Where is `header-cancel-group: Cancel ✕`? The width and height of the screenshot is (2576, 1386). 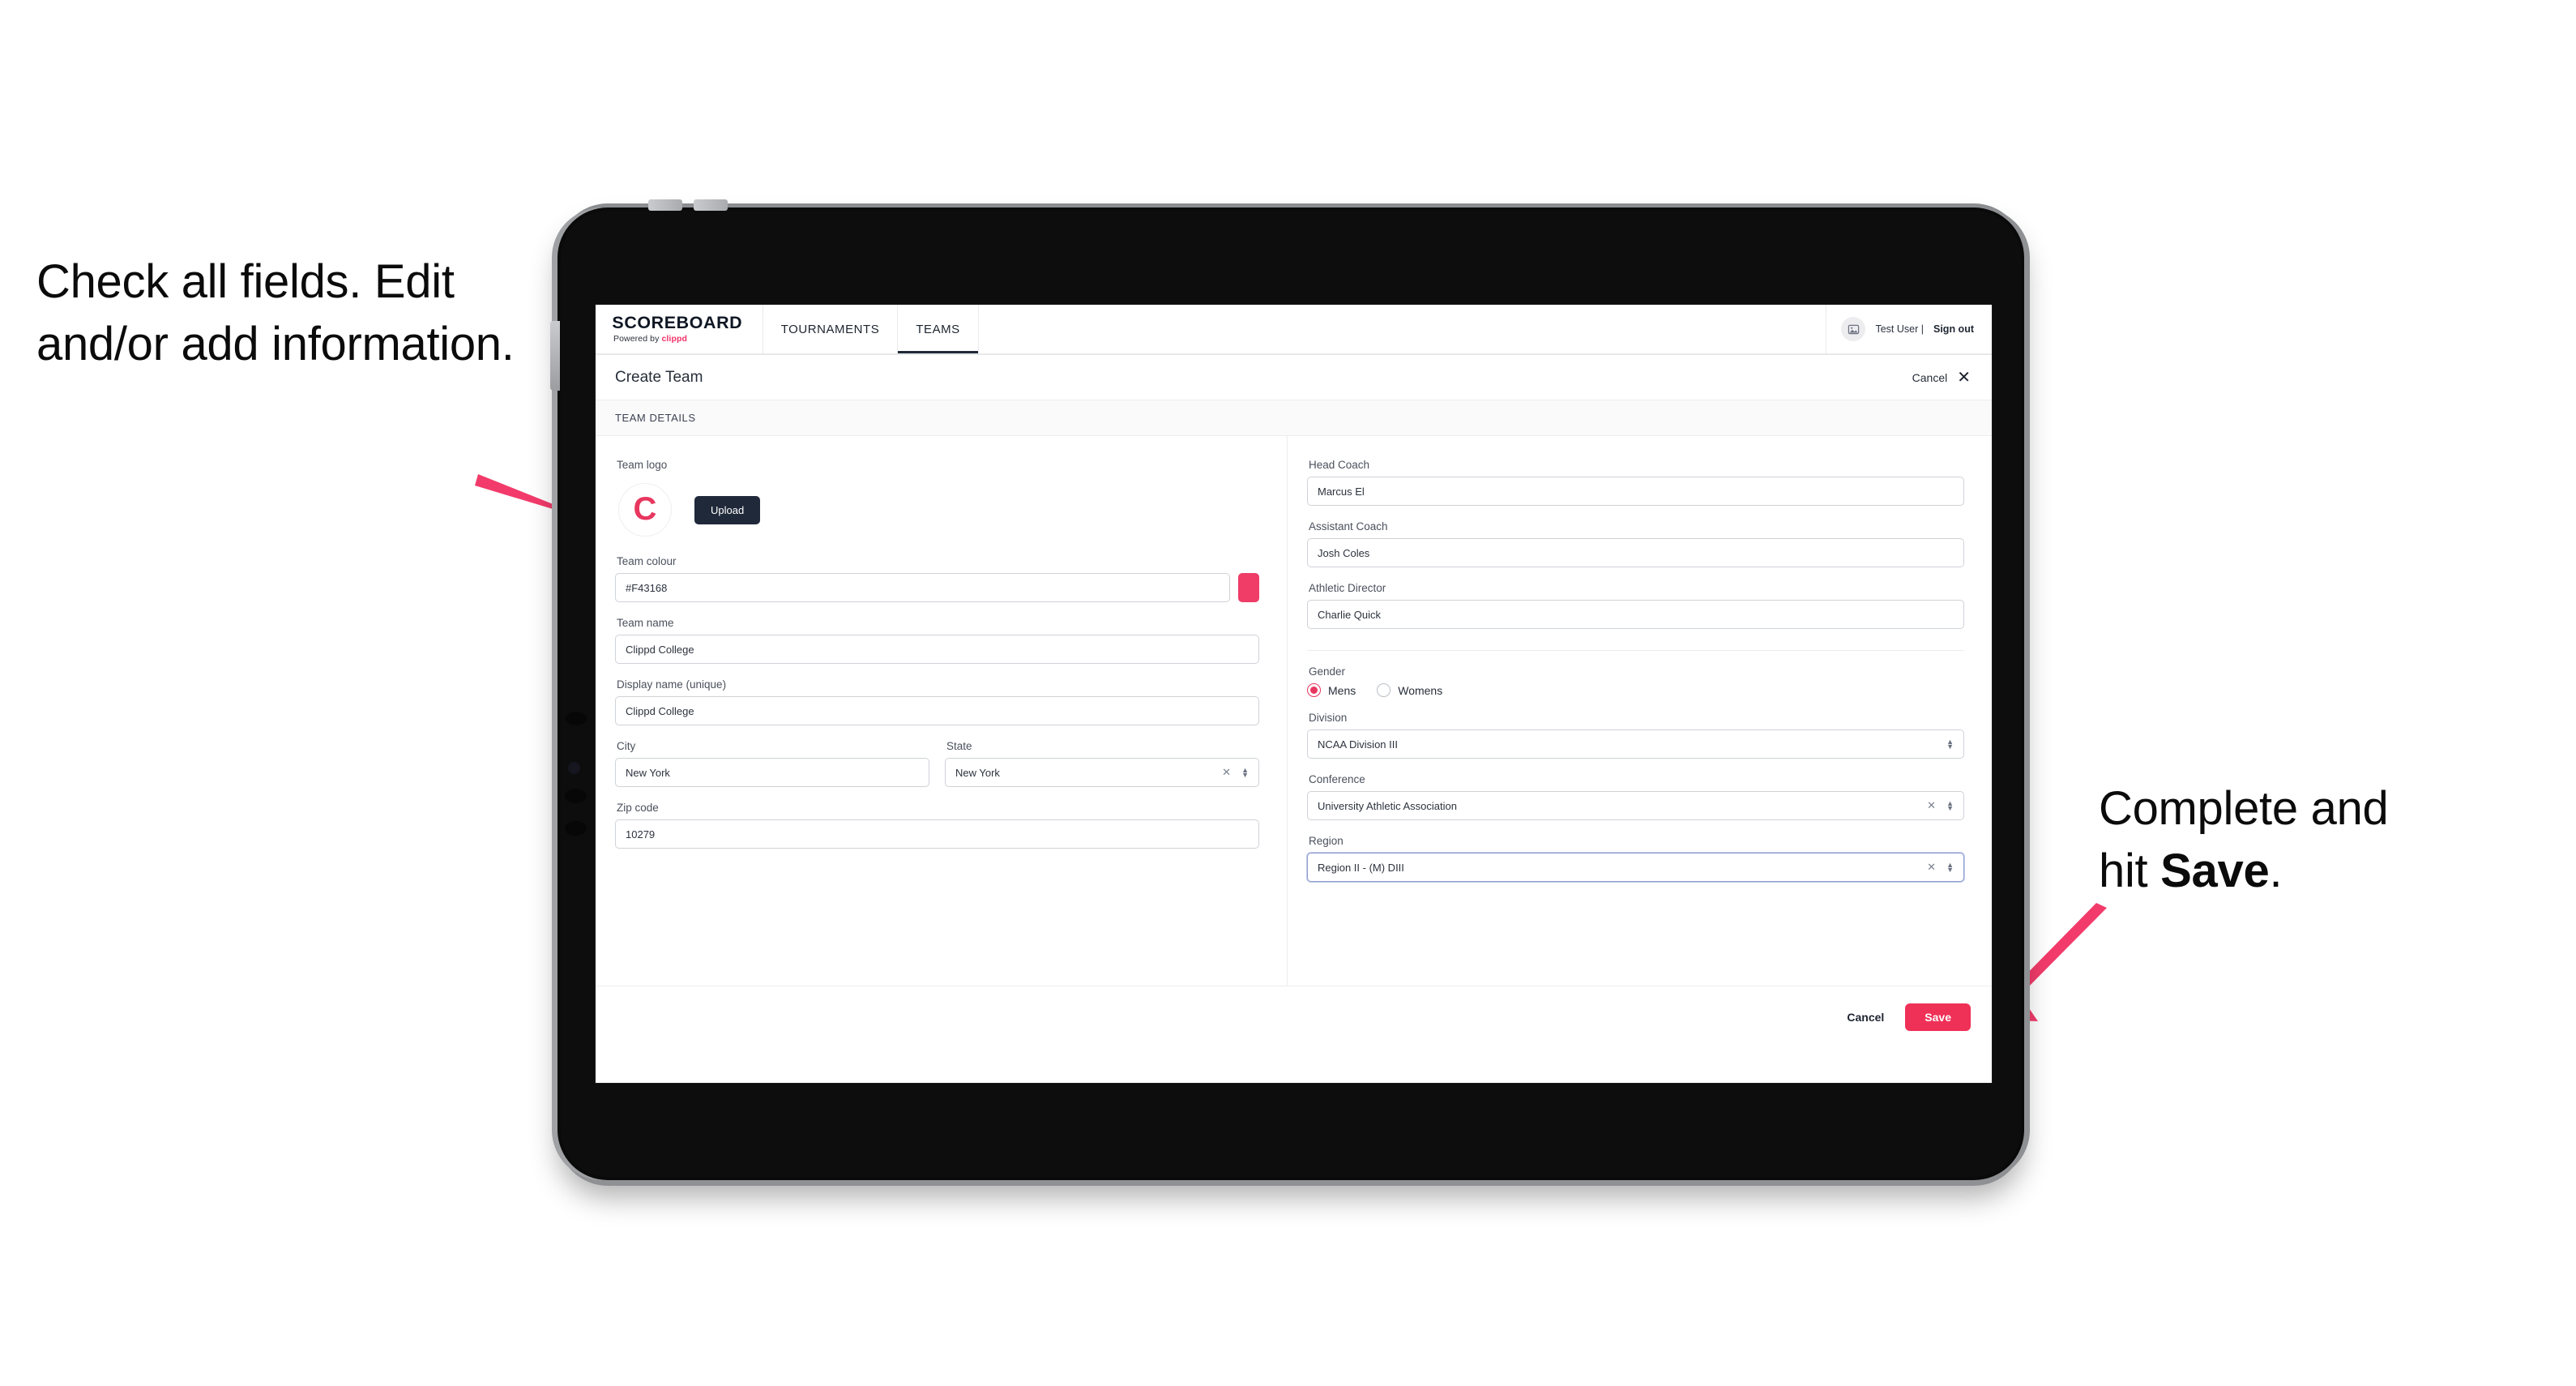 header-cancel-group: Cancel ✕ is located at coordinates (1941, 378).